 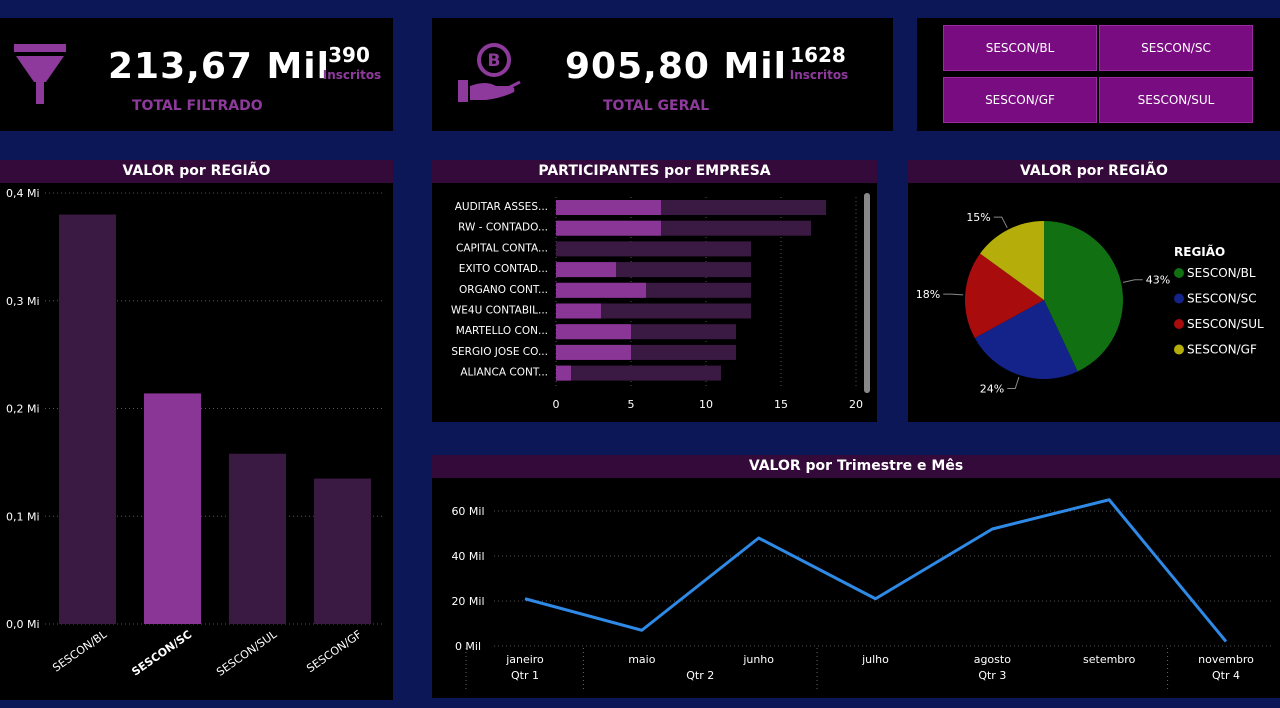 I want to click on x-tick-label: 5, so click(x=631, y=404).